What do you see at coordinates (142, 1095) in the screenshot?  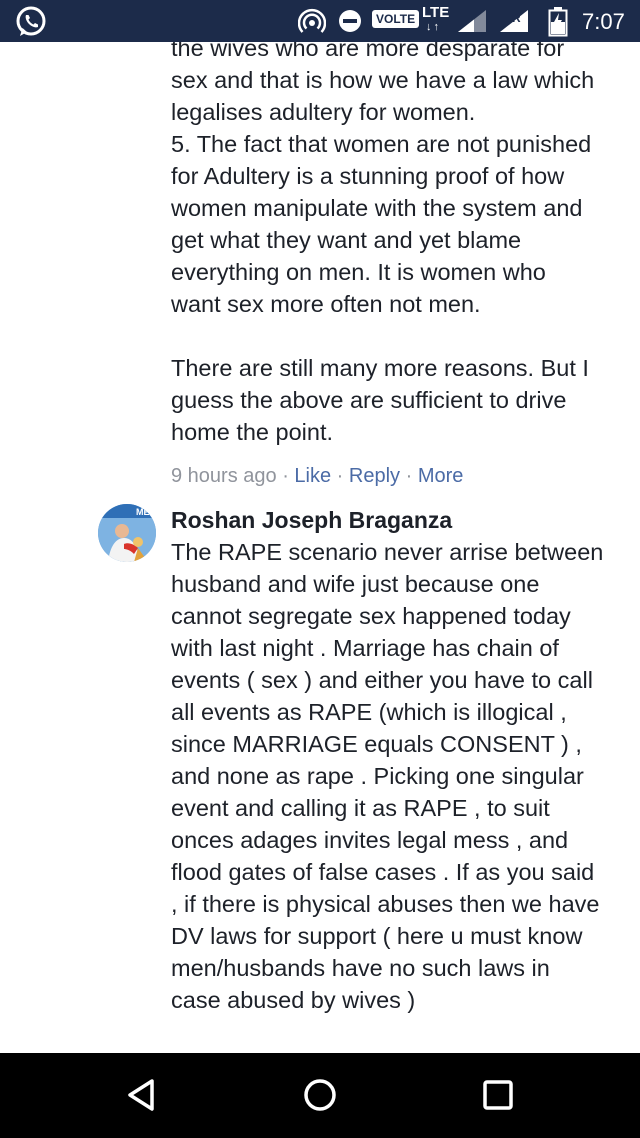 I see `back-icon` at bounding box center [142, 1095].